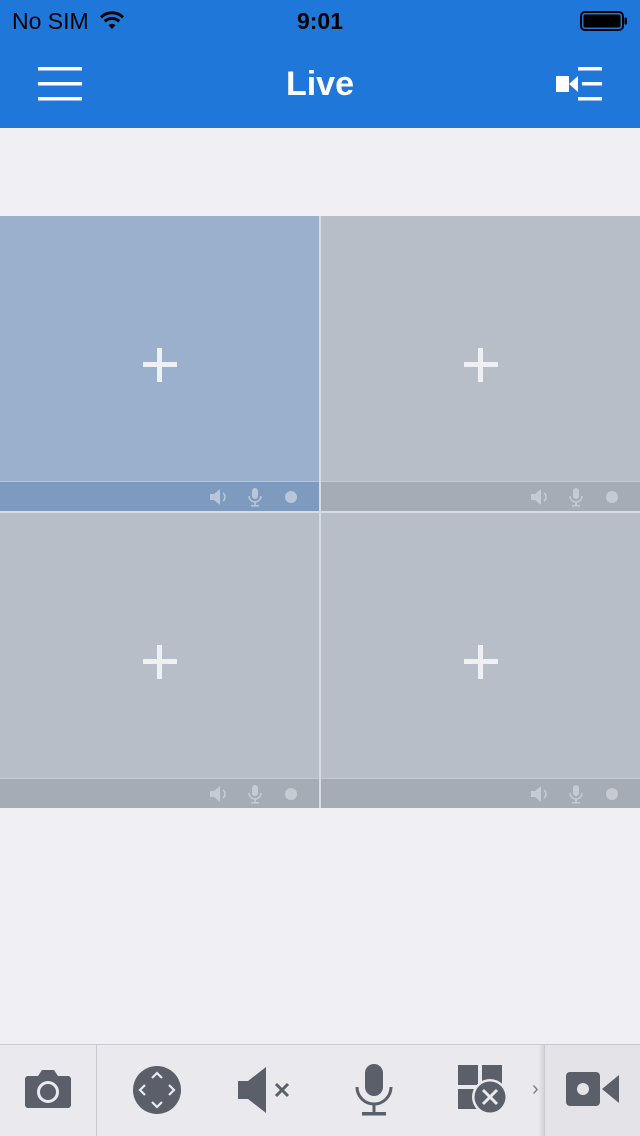 The width and height of the screenshot is (640, 1136). What do you see at coordinates (483, 1090) in the screenshot?
I see `close-all-icon` at bounding box center [483, 1090].